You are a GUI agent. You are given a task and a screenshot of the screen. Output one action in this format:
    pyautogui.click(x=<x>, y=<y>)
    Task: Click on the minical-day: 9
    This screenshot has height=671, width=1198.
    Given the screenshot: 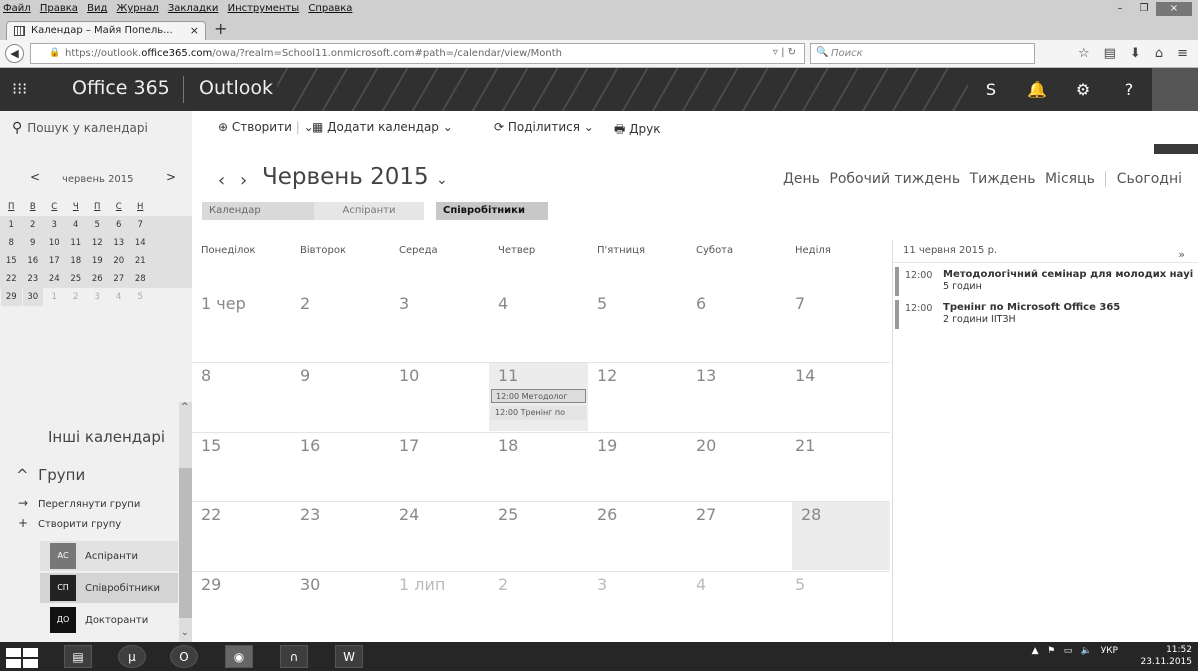 What is the action you would take?
    pyautogui.click(x=33, y=243)
    